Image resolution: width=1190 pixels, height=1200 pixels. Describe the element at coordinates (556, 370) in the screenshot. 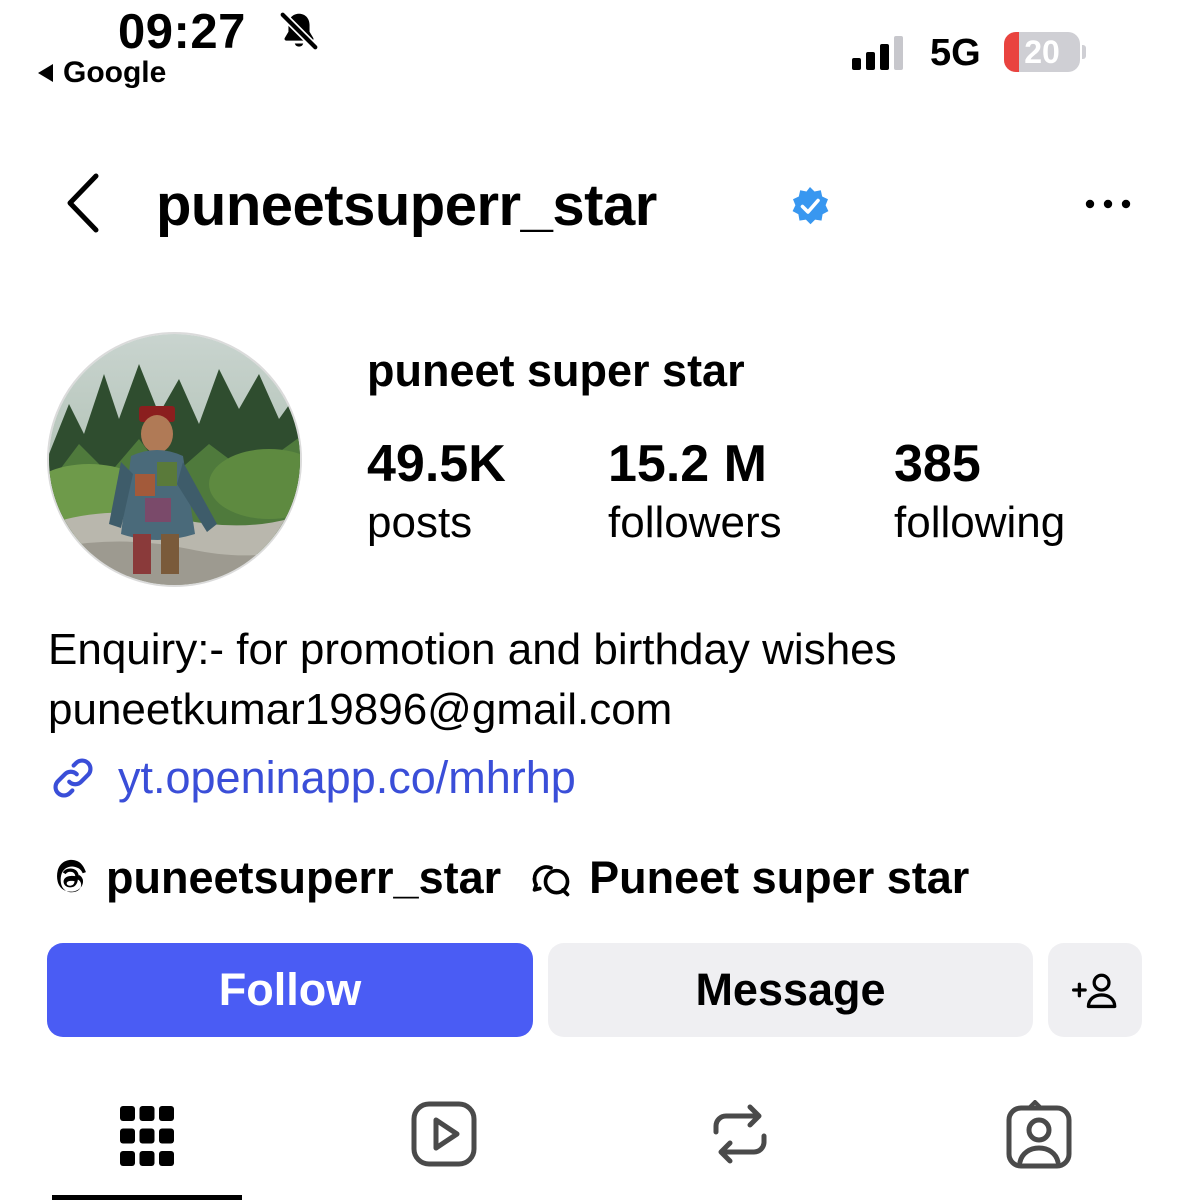

I see `profile-full-name: puneet super star` at that location.